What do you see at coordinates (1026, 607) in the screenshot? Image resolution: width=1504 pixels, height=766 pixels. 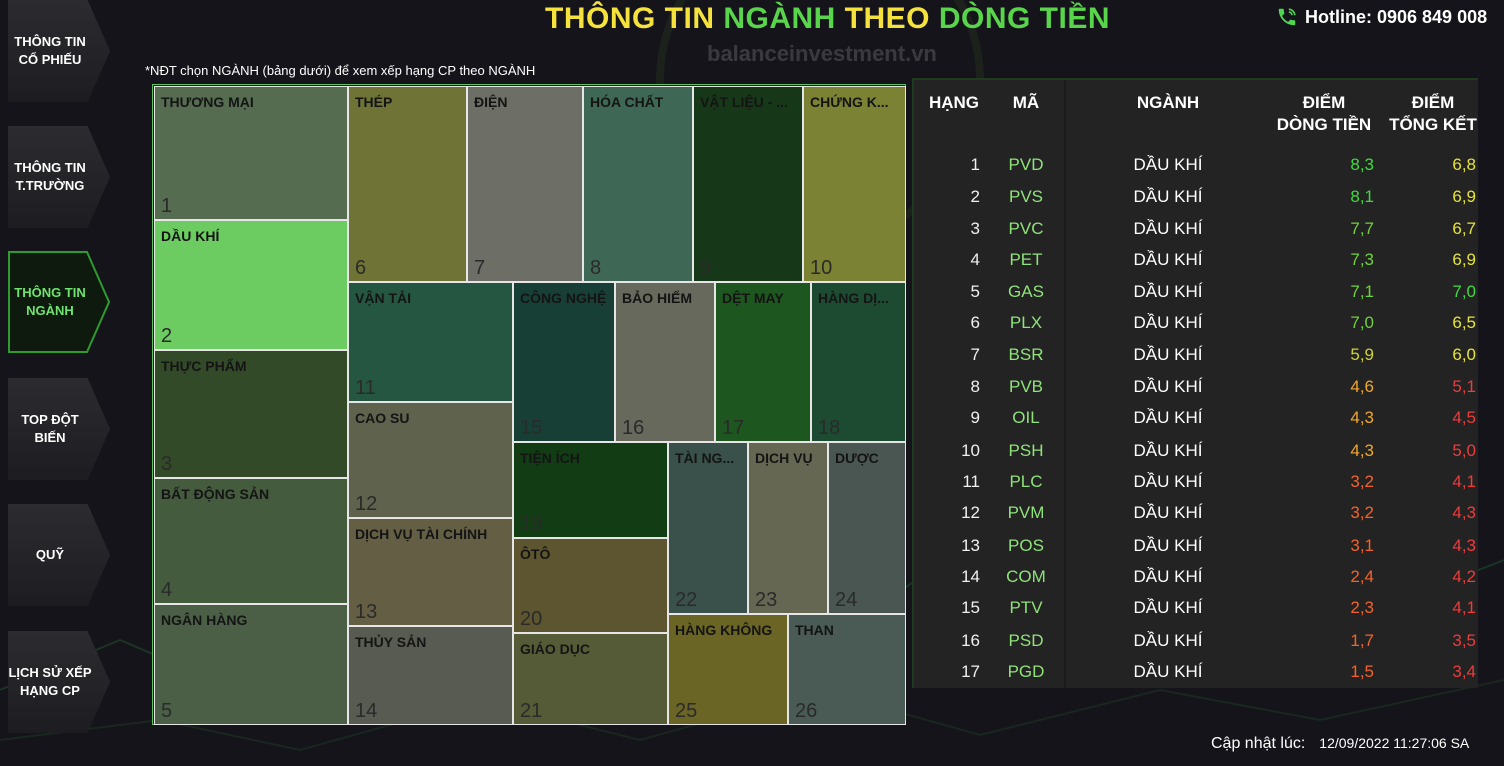 I see `cell-stock-code: PTV` at bounding box center [1026, 607].